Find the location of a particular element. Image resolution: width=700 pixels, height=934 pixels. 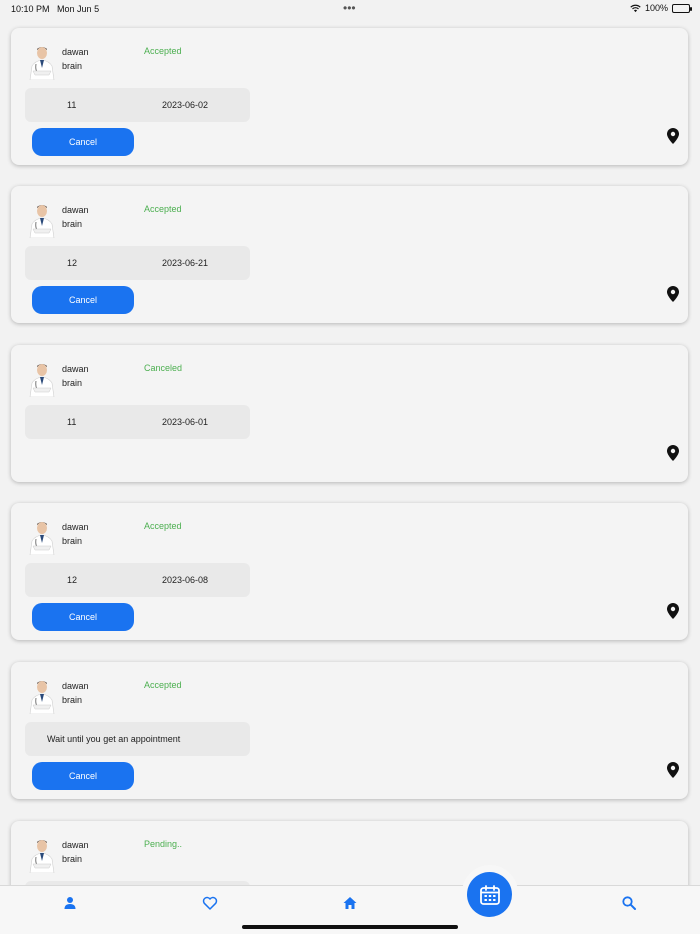

status-badge: Pending.. is located at coordinates (163, 844).